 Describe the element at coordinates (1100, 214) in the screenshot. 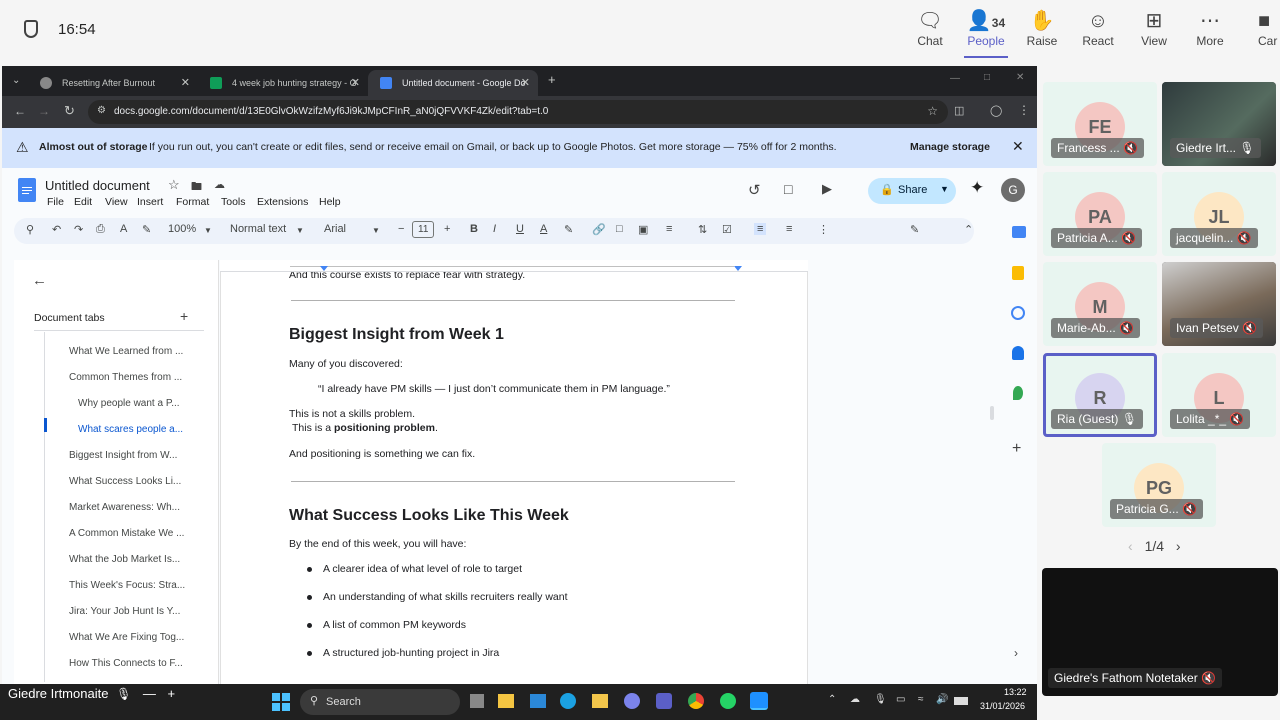

I see `participant-tile: PA Patricia A... 🔇` at that location.